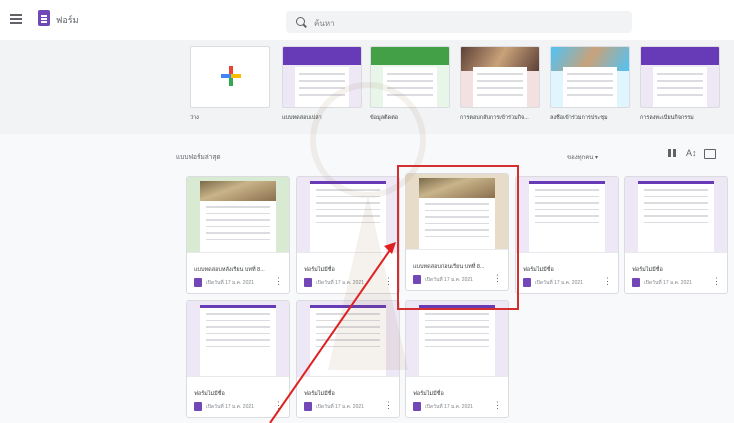  Describe the element at coordinates (332, 332) in the screenshot. I see `annotation-arrow` at that location.